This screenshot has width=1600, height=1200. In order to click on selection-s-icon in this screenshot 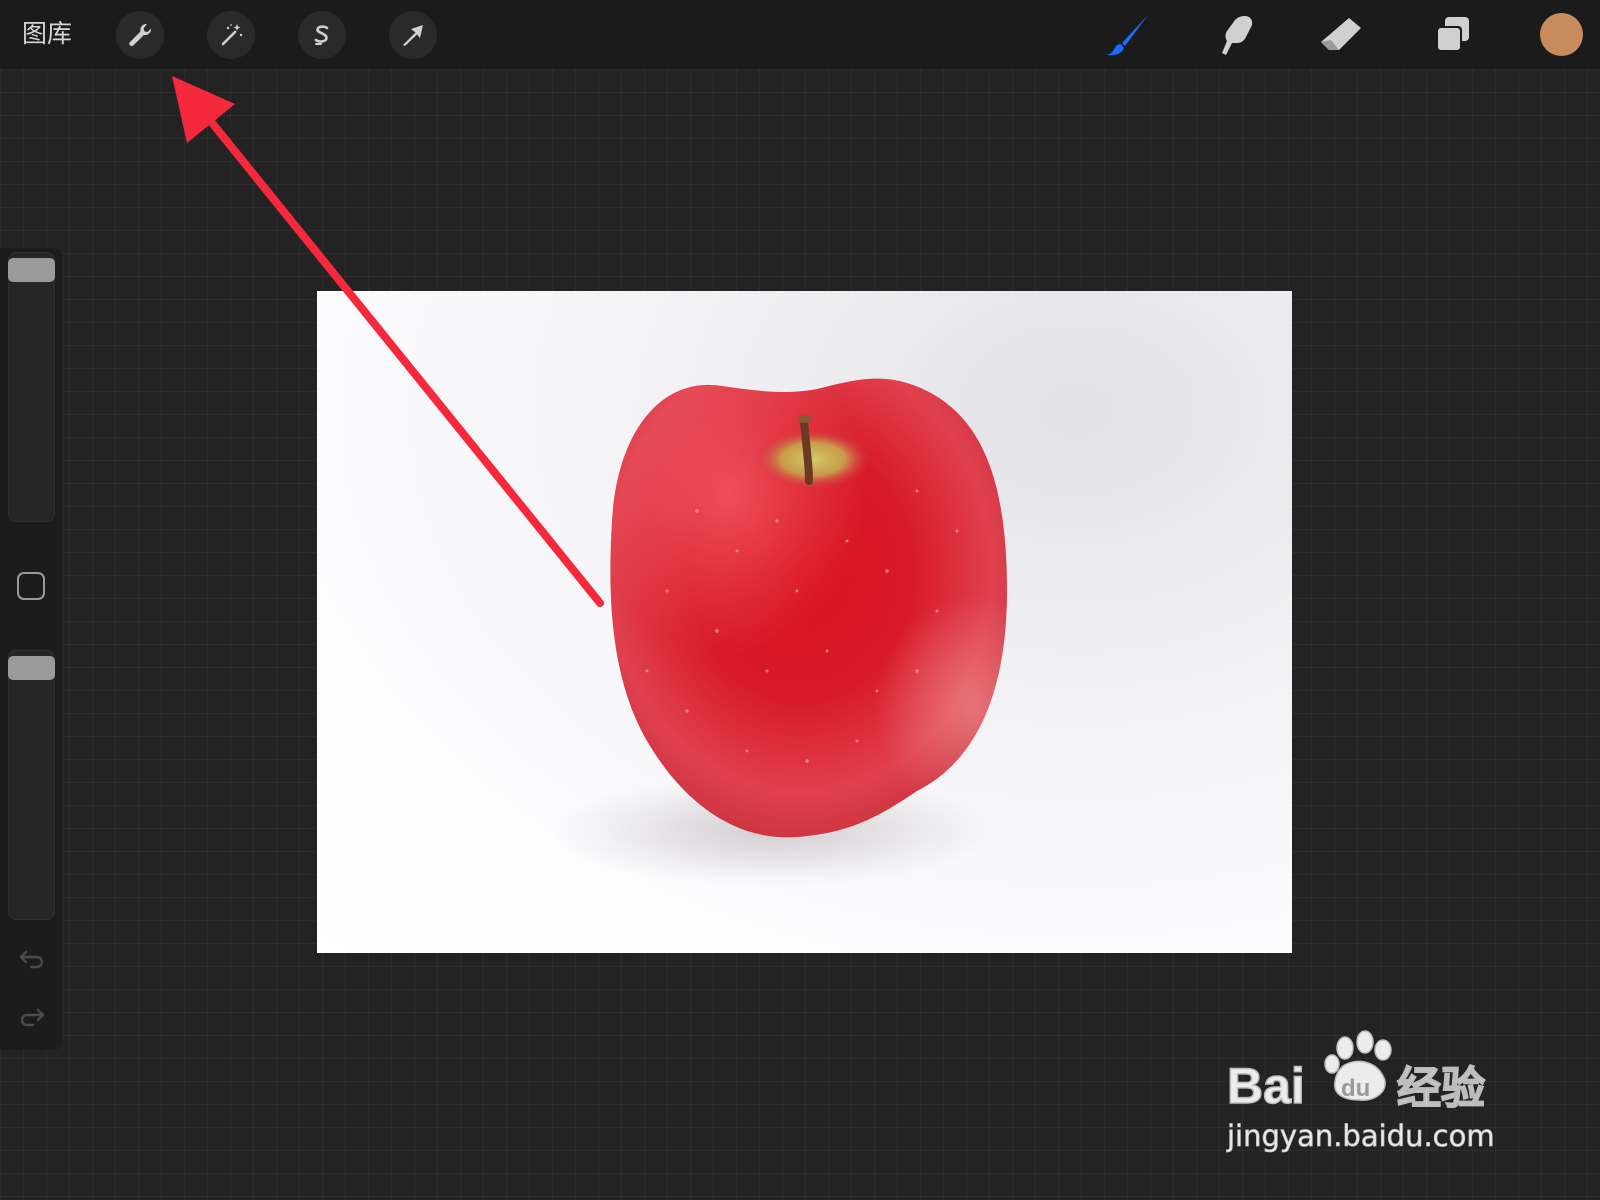, I will do `click(321, 35)`.